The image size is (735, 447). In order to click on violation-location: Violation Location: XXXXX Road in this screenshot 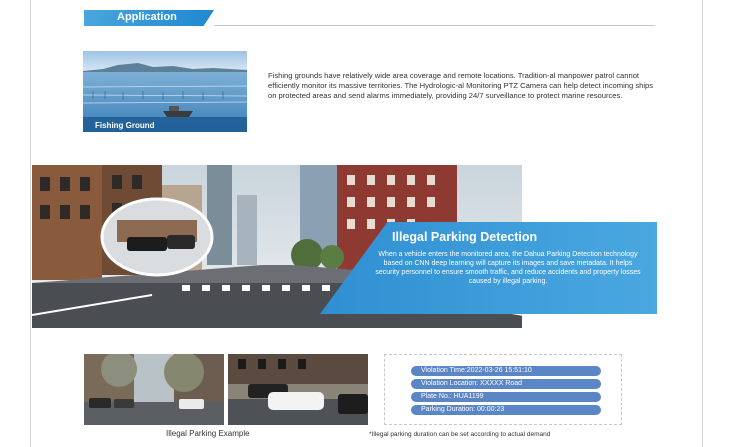, I will do `click(506, 384)`.